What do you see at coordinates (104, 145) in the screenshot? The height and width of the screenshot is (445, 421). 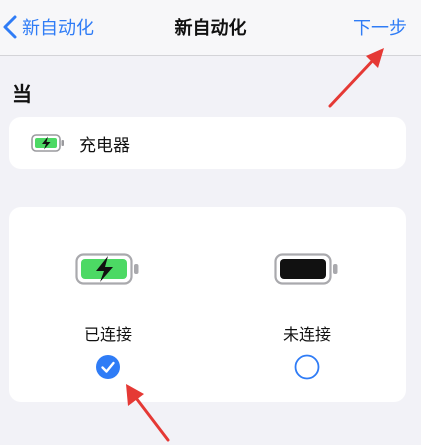 I see `trigger-label: 充电器` at bounding box center [104, 145].